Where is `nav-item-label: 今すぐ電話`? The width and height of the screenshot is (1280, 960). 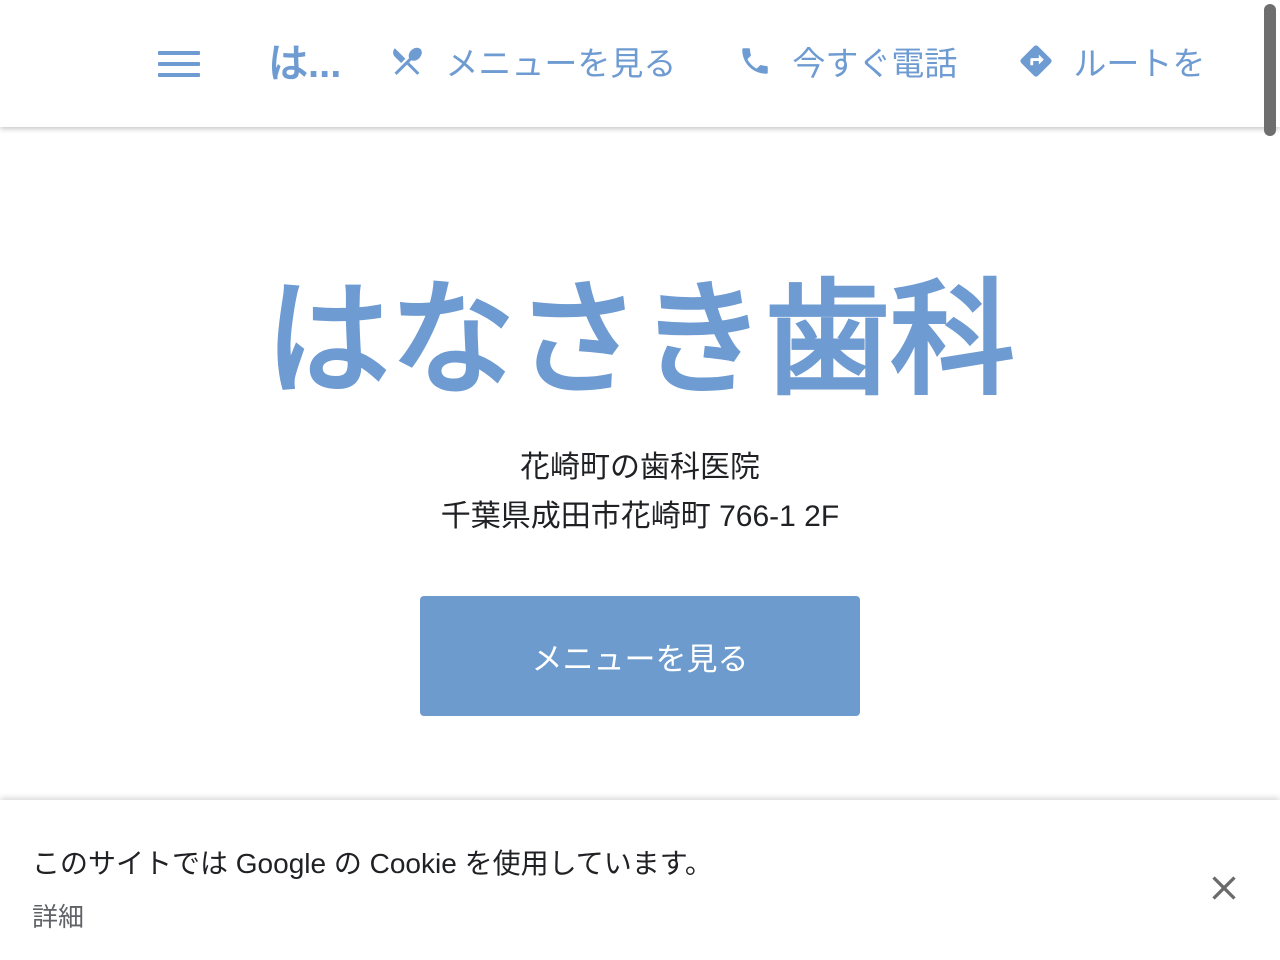 nav-item-label: 今すぐ電話 is located at coordinates (875, 63).